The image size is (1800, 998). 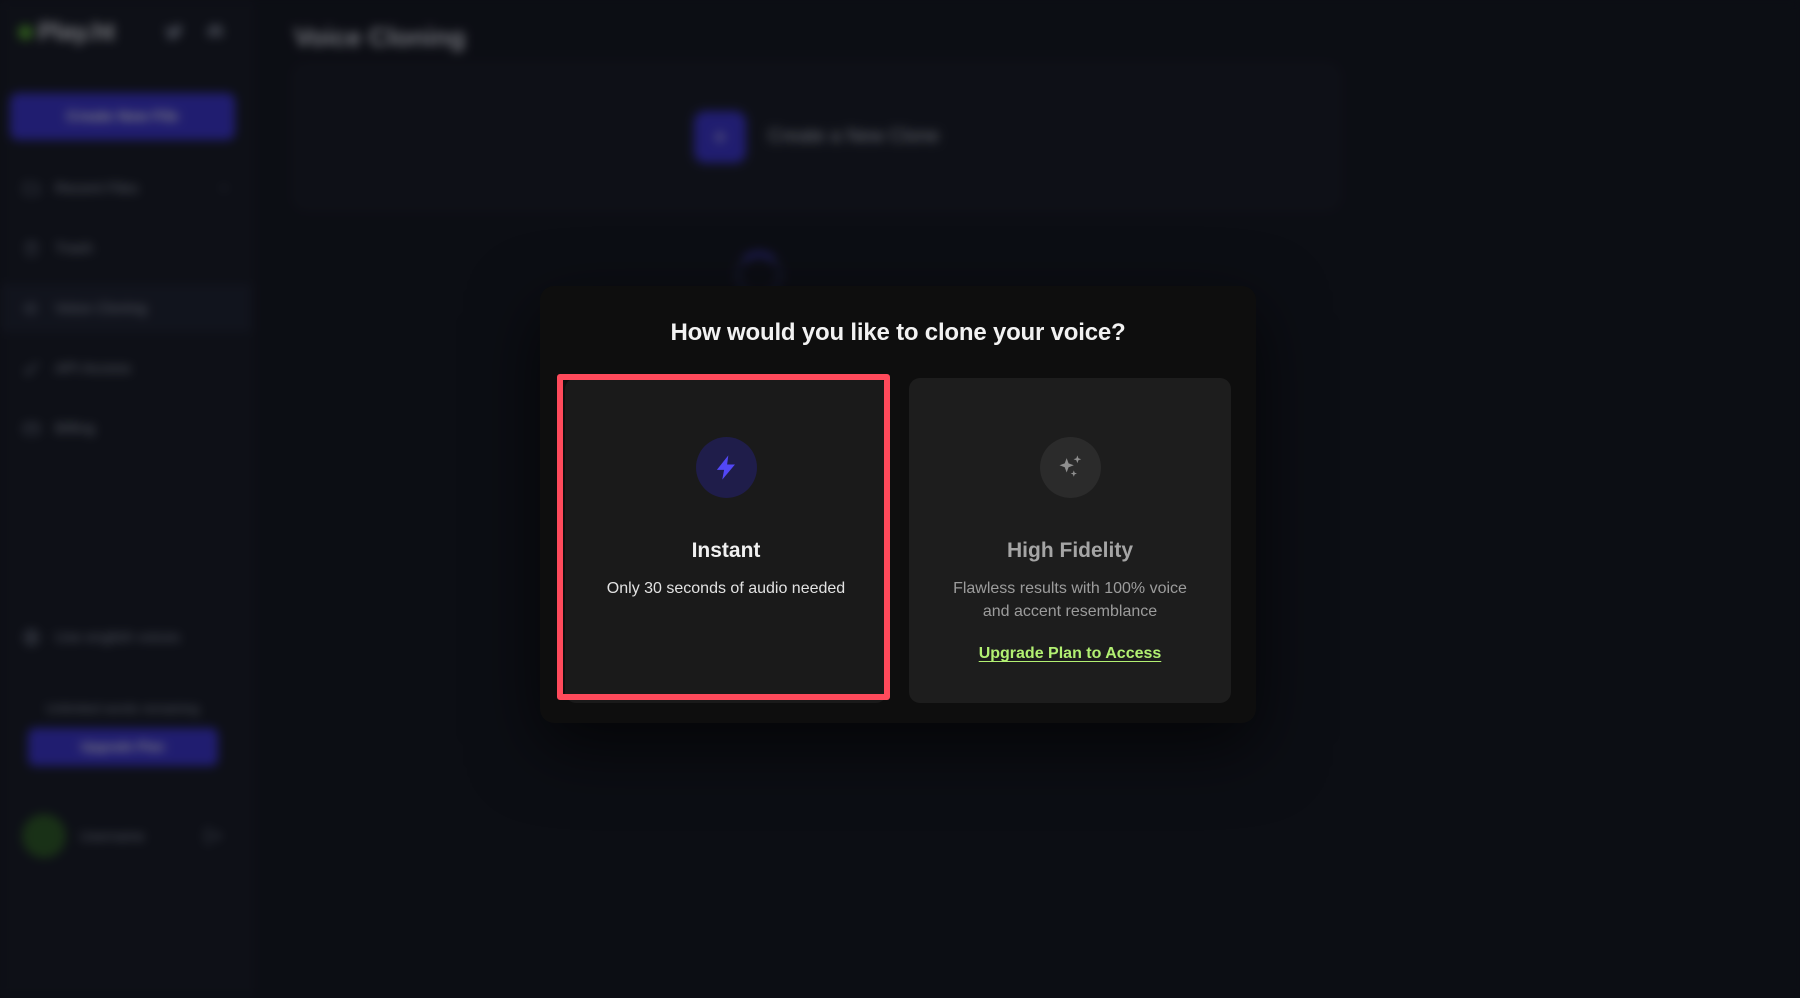 What do you see at coordinates (1070, 654) in the screenshot?
I see `upgrade-plan-link: Upgrade Plan to Access` at bounding box center [1070, 654].